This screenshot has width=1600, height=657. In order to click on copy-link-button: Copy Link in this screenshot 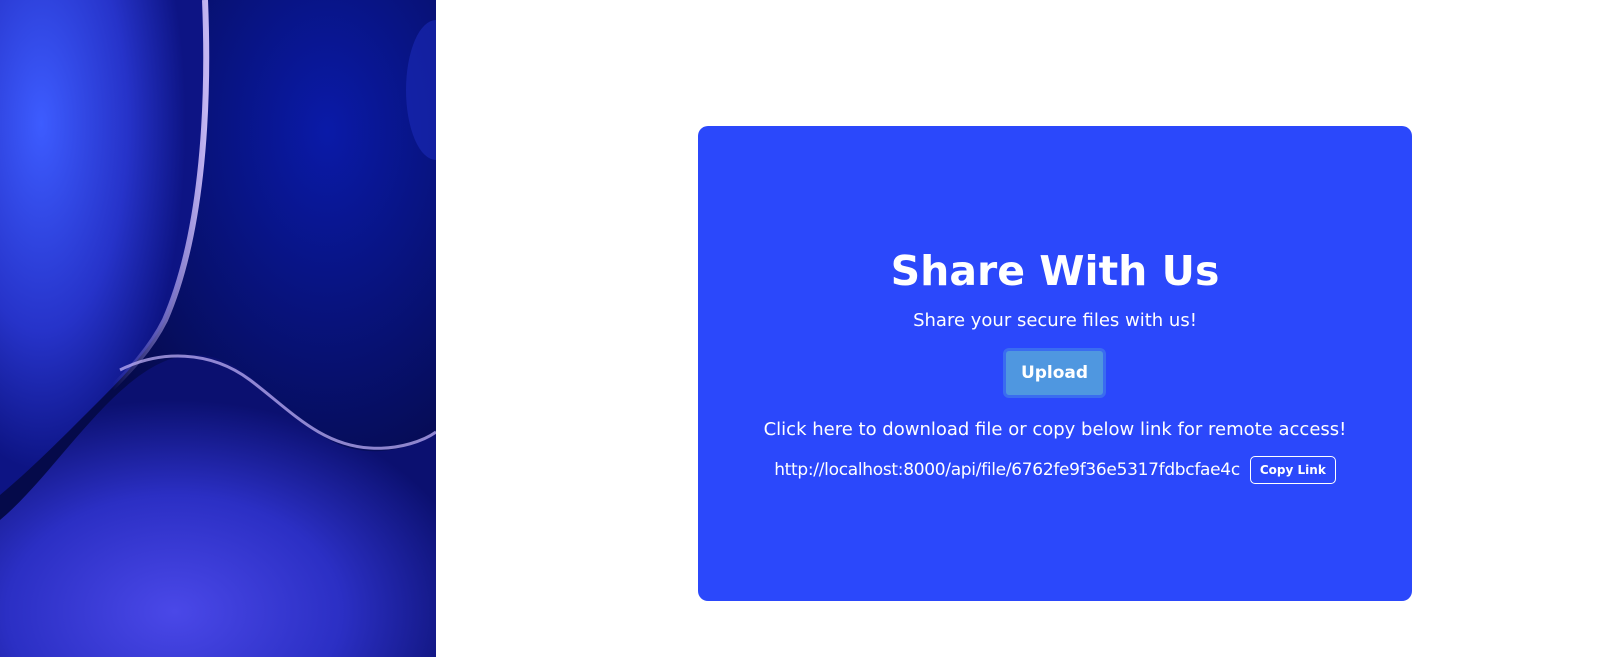, I will do `click(1292, 470)`.